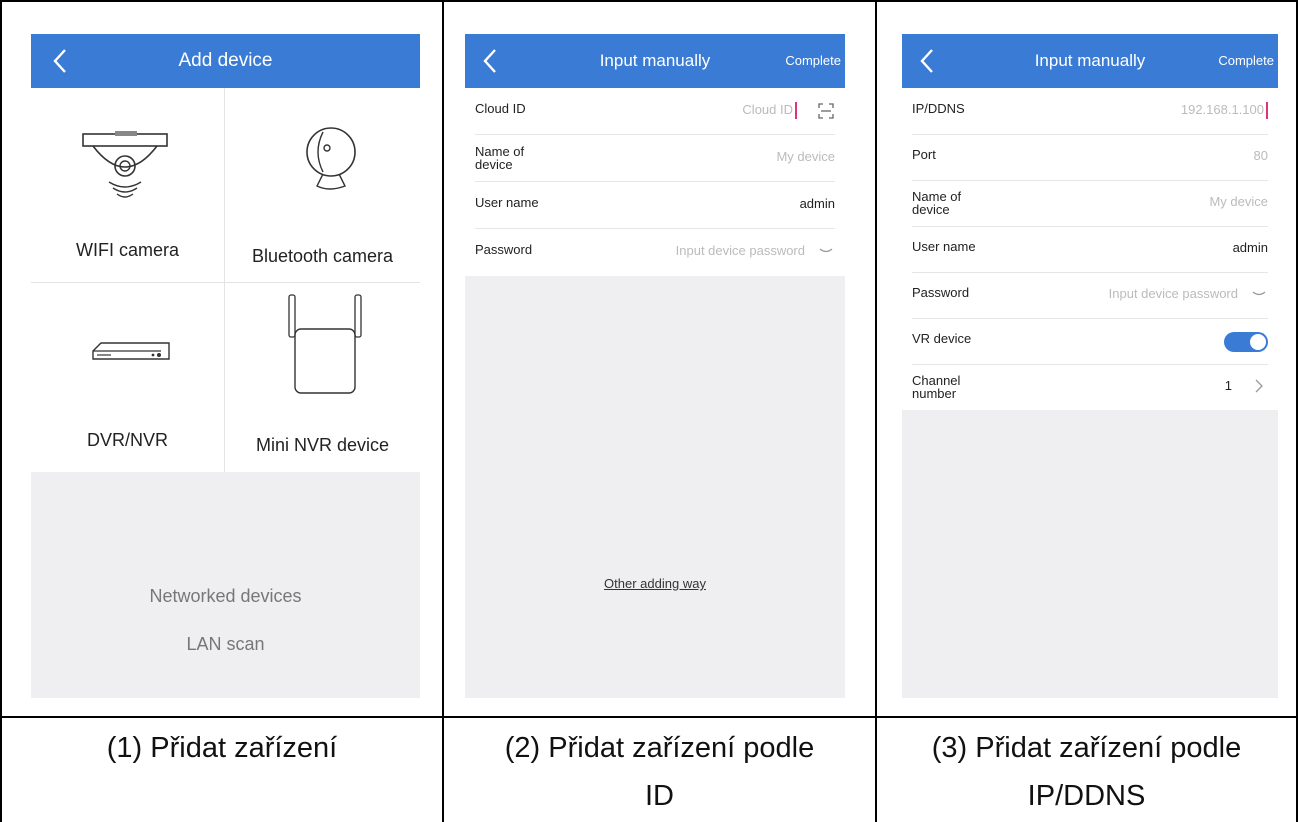 The height and width of the screenshot is (822, 1298). Describe the element at coordinates (1259, 386) in the screenshot. I see `chevron-right-icon` at that location.